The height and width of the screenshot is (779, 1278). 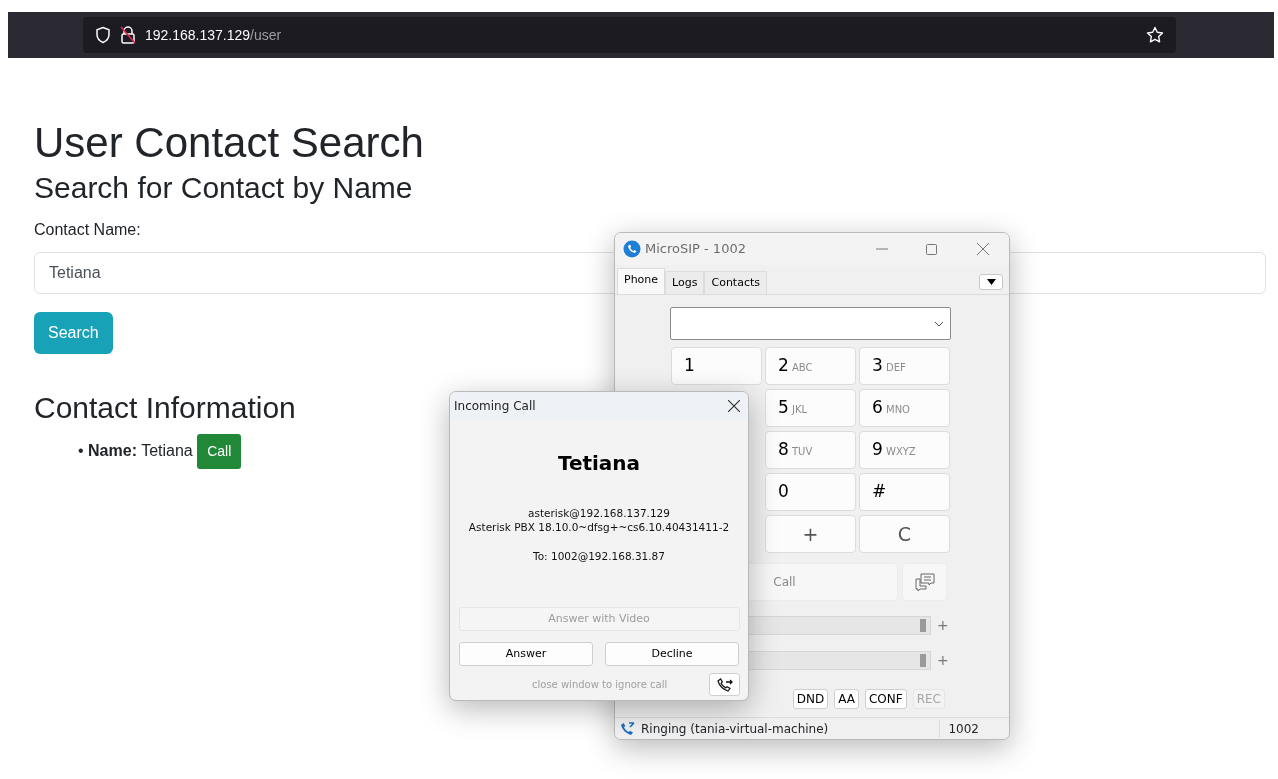 I want to click on shield-icon, so click(x=103, y=35).